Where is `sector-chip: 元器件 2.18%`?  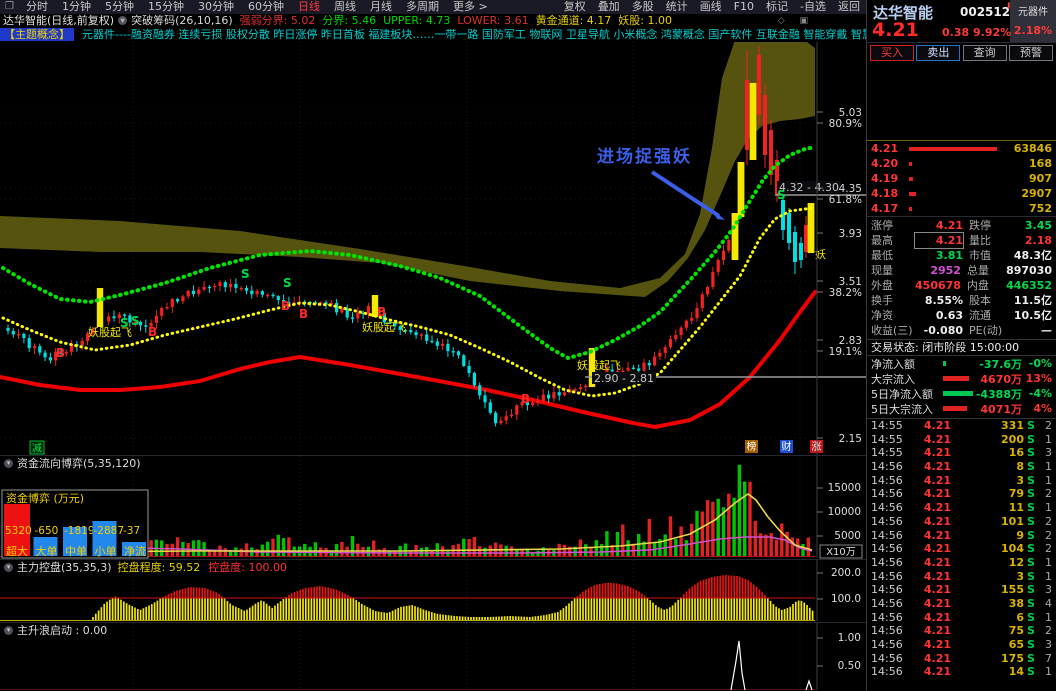
sector-chip: 元器件 2.18% is located at coordinates (1033, 21).